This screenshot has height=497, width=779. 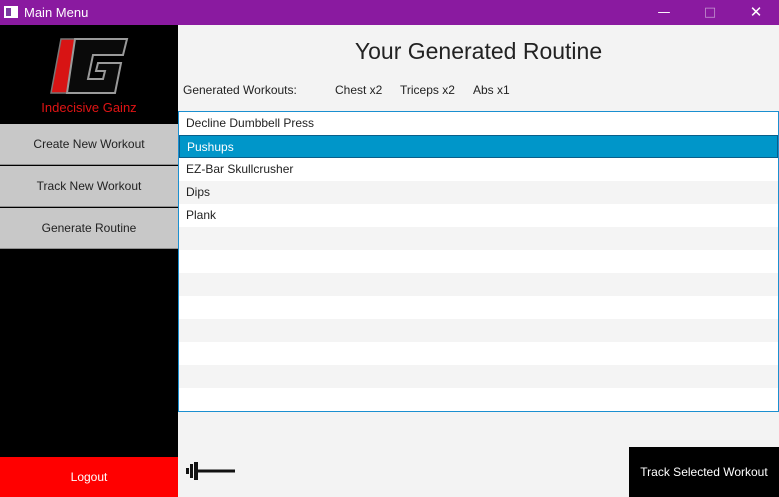 I want to click on muscle-tag-abs: Abs x1, so click(x=491, y=90).